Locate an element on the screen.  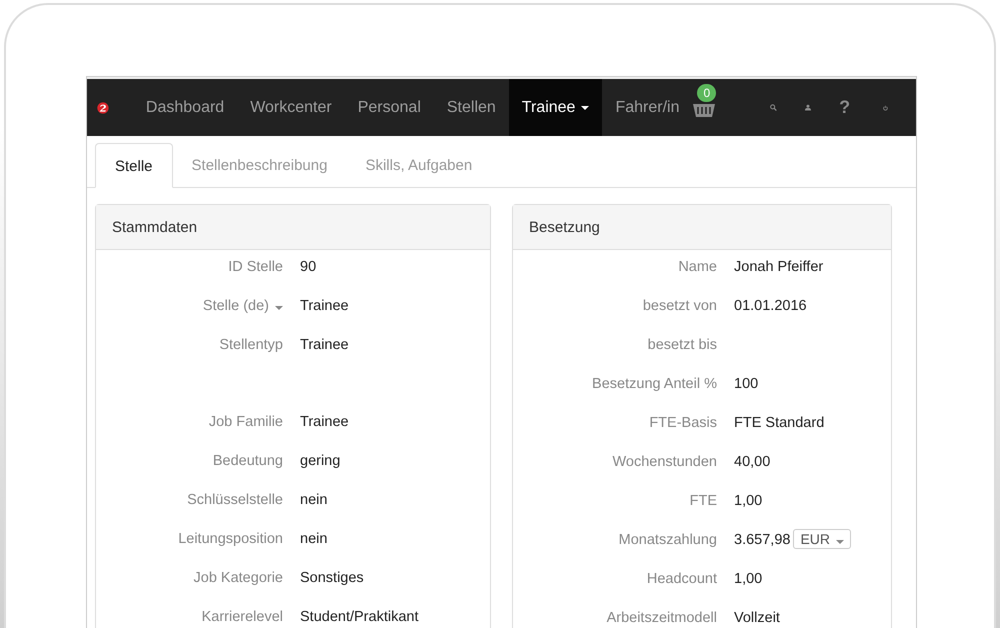
field-value: 90 is located at coordinates (308, 267).